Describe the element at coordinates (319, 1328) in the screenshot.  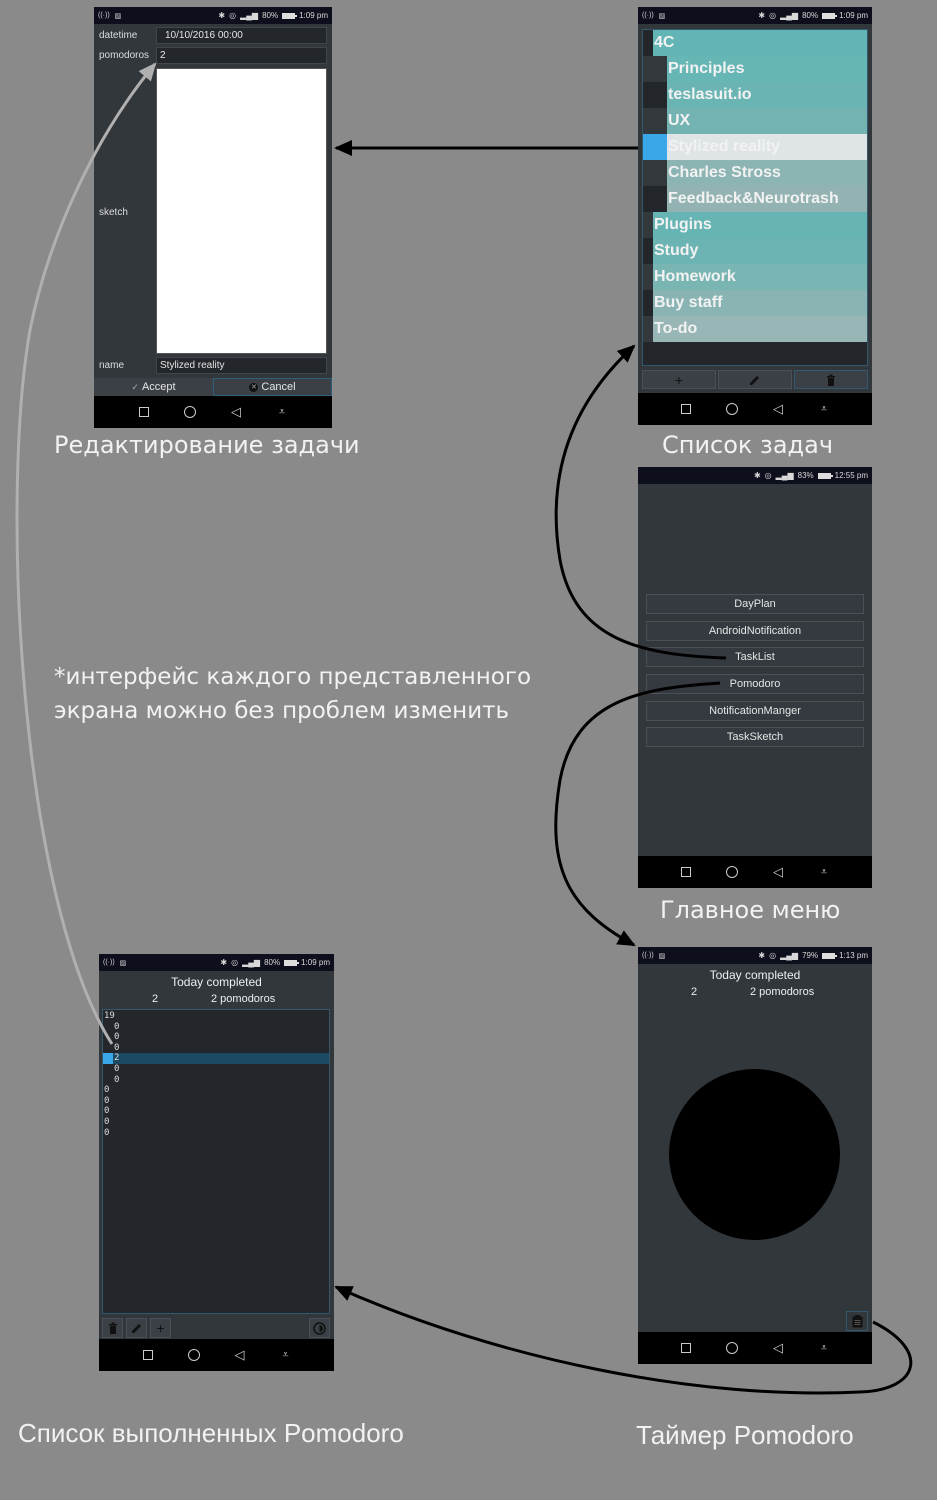
I see `timer-button` at that location.